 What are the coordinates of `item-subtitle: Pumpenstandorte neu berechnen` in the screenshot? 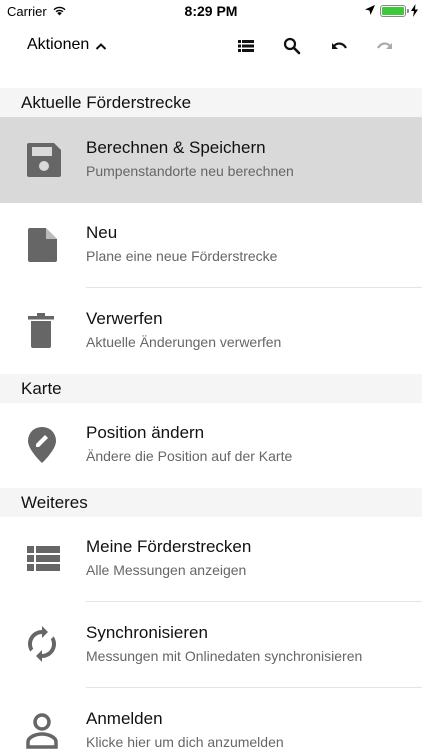 It's located at (190, 171).